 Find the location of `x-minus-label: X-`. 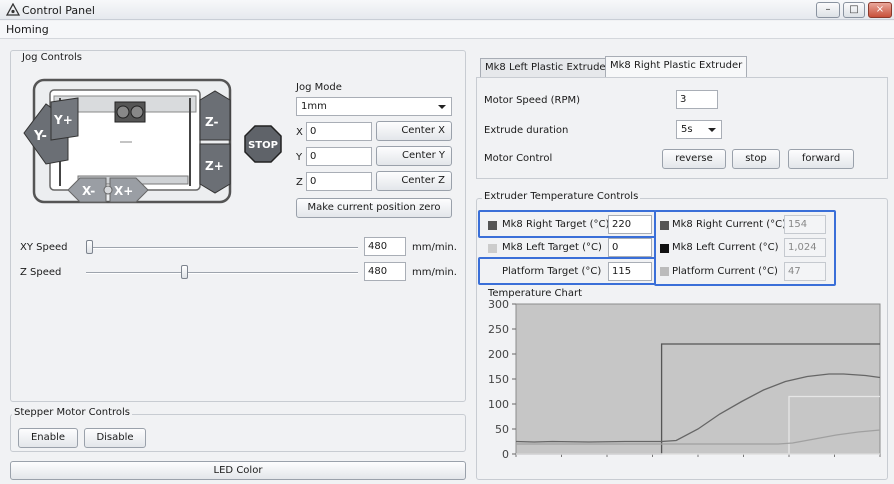

x-minus-label: X- is located at coordinates (88, 191).